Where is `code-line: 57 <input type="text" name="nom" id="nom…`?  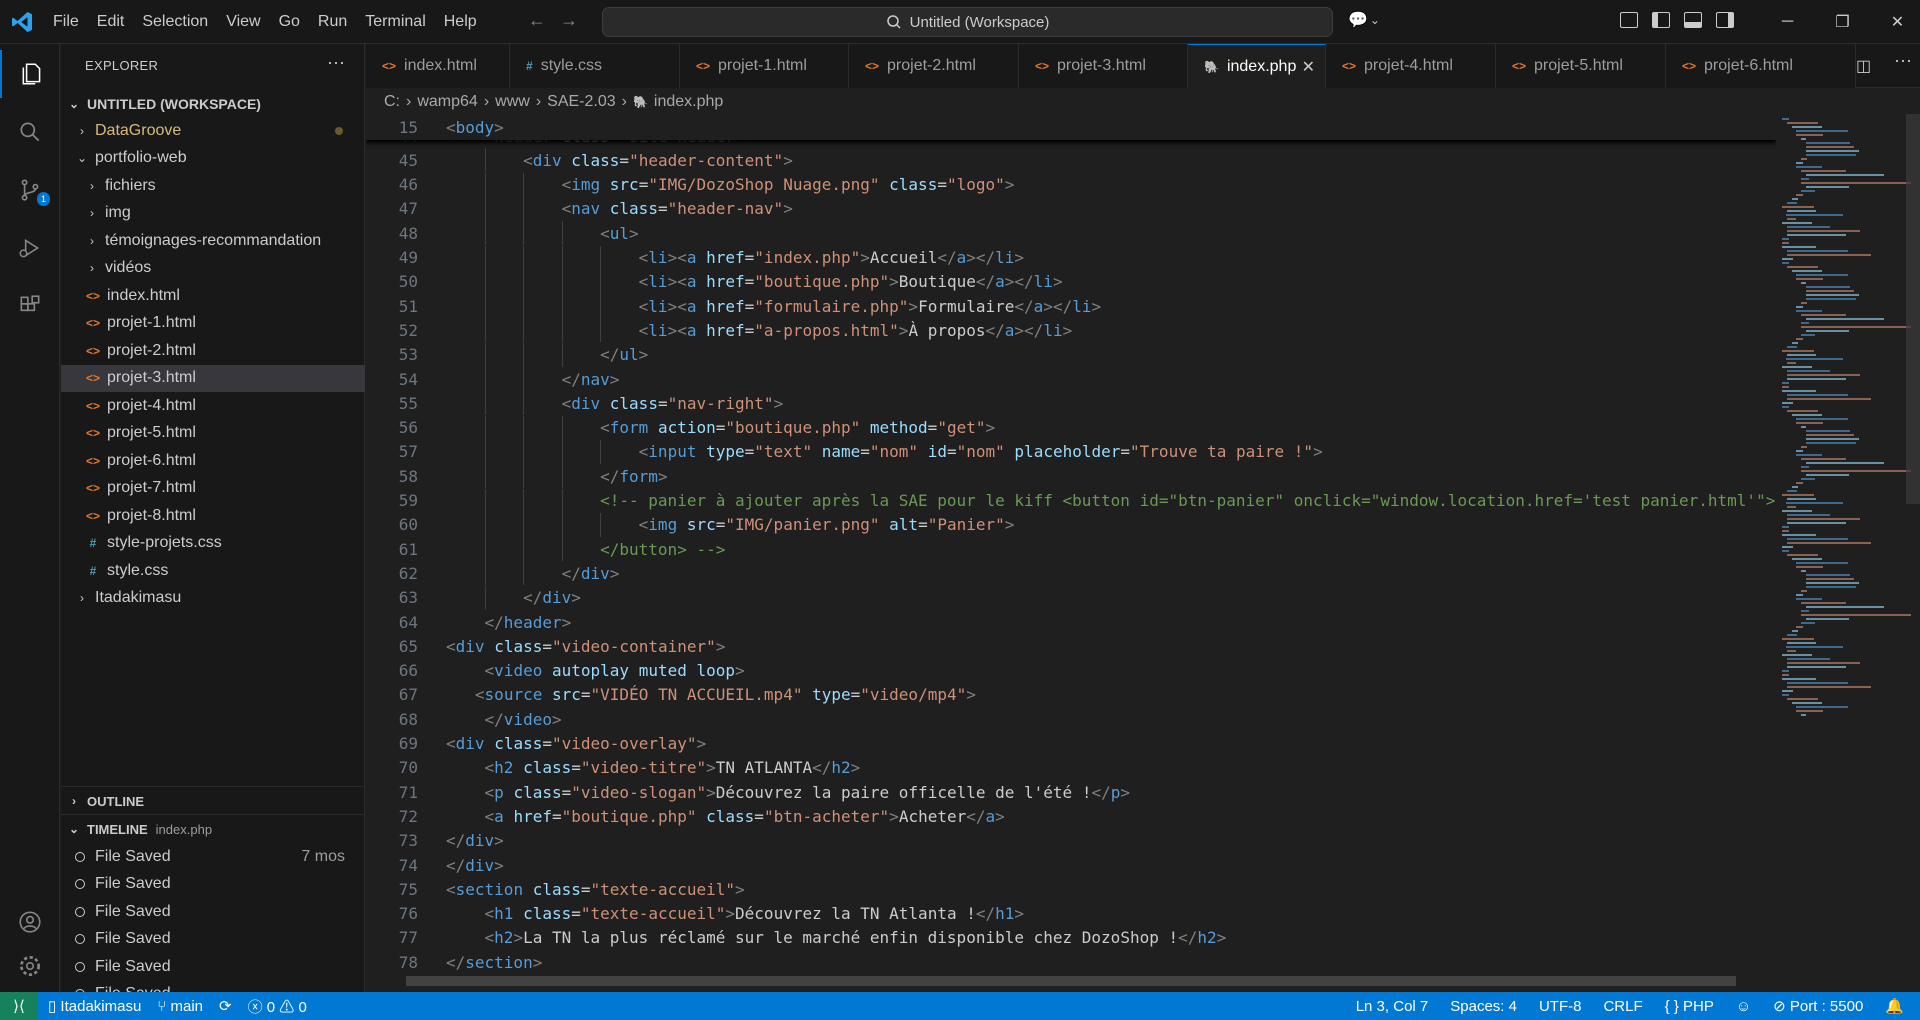
code-line: 57 <input type="text" name="nom" id="nom… is located at coordinates (1071, 451).